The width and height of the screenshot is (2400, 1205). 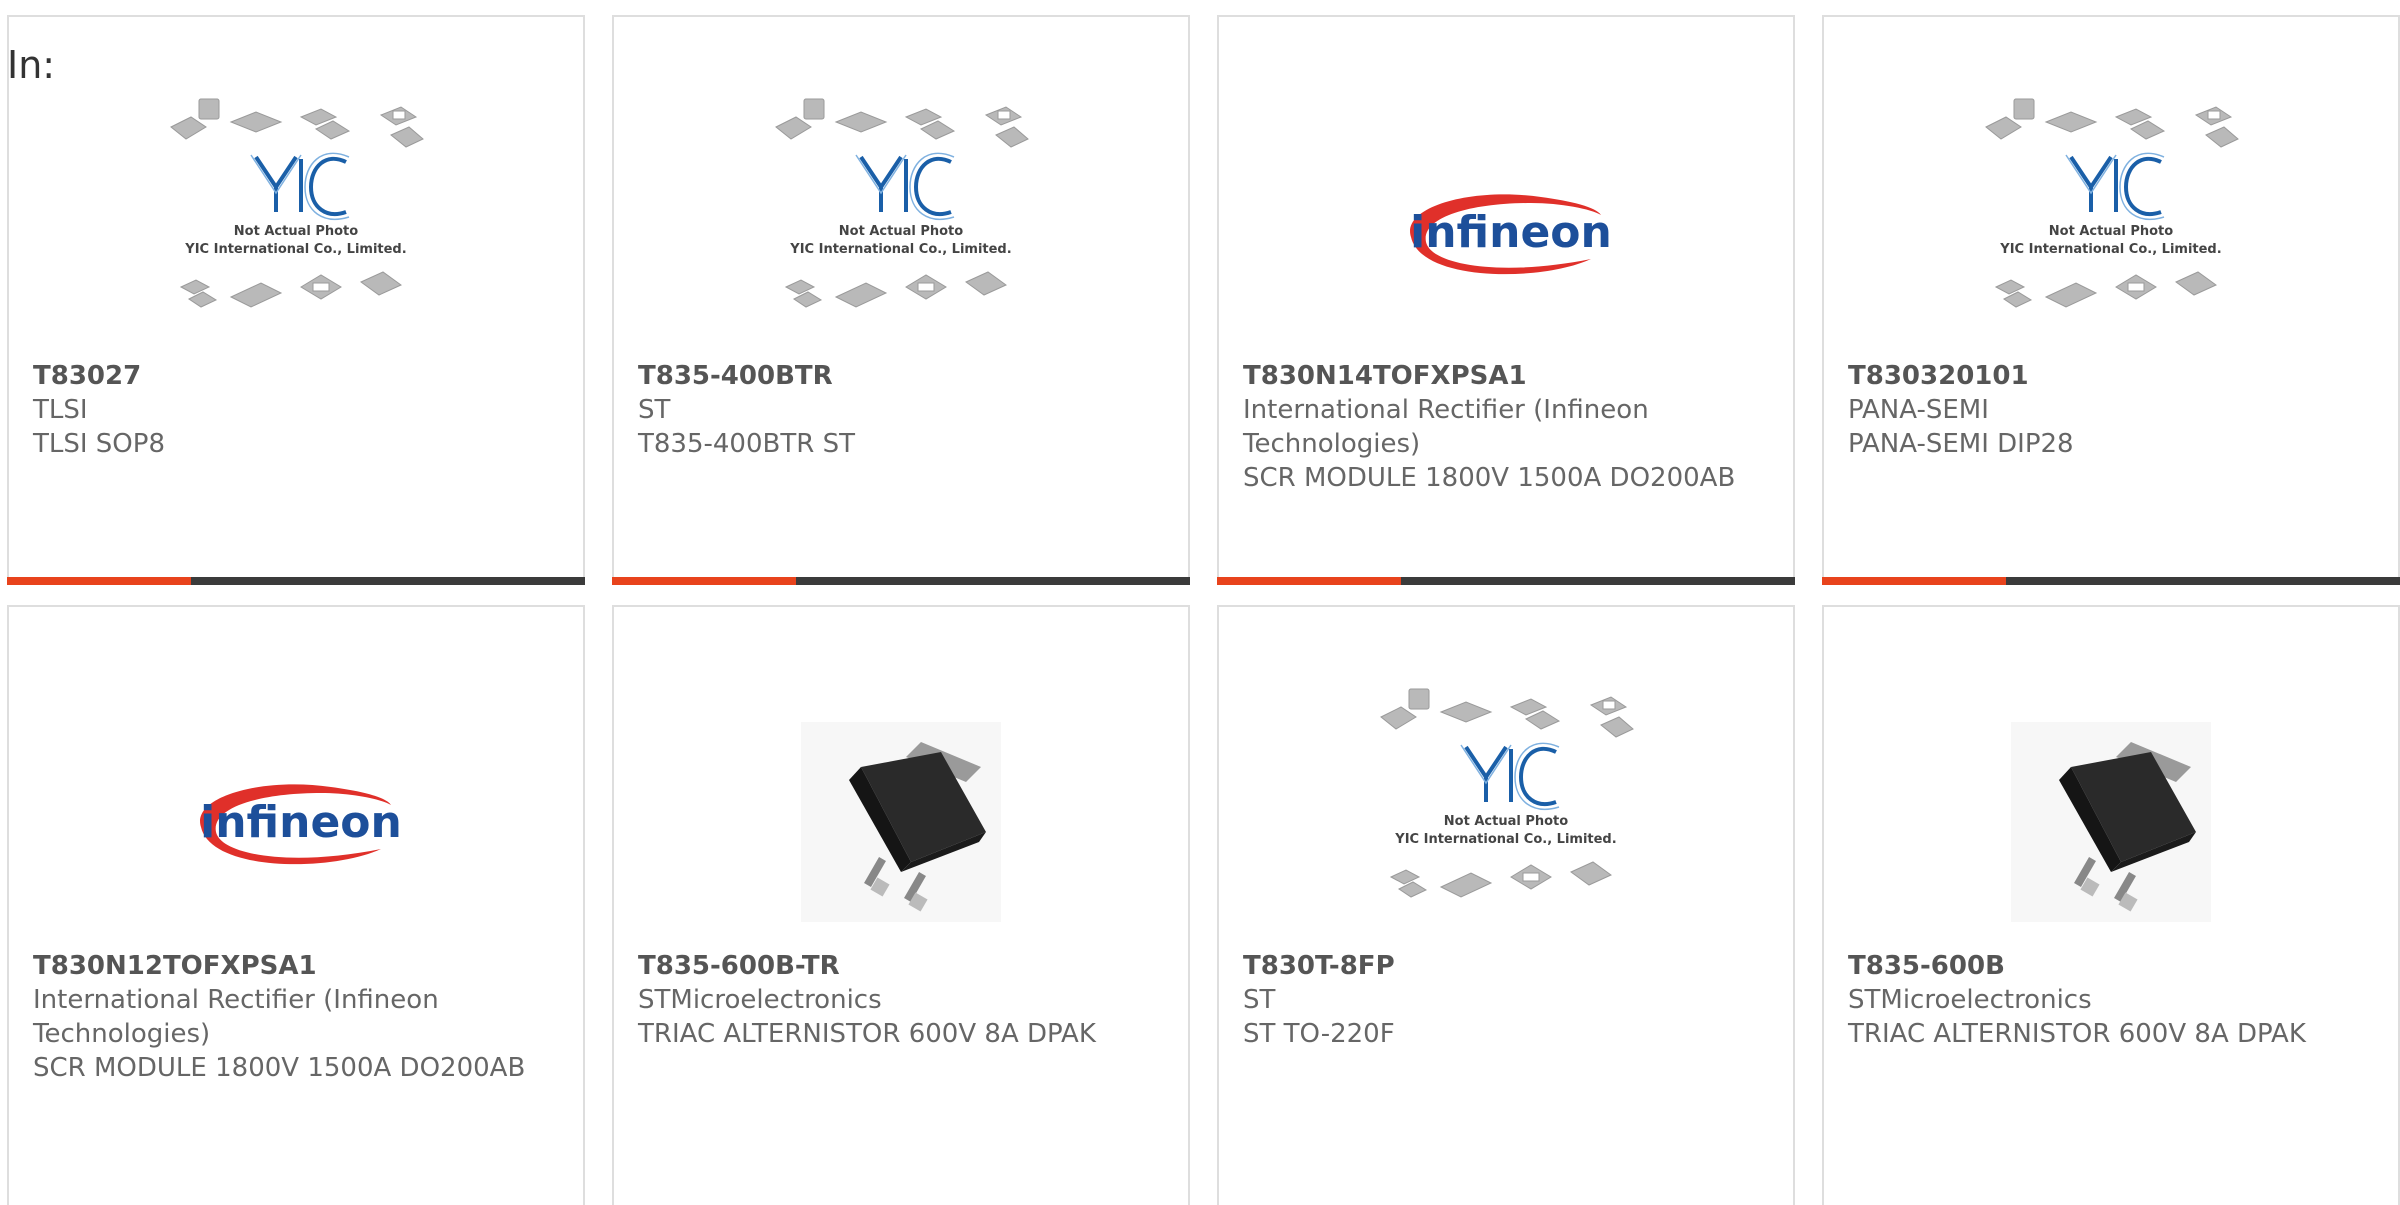 I want to click on part-number-link: T835-400BTR, so click(x=901, y=376).